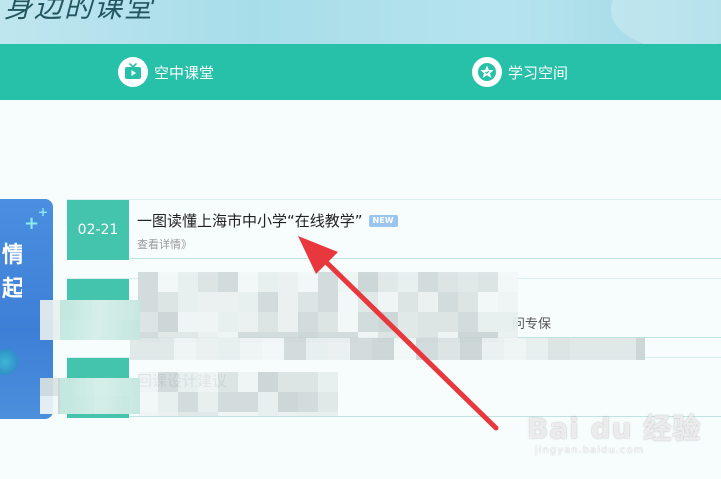  Describe the element at coordinates (360, 22) in the screenshot. I see `top-banner: 身边的课堂` at that location.